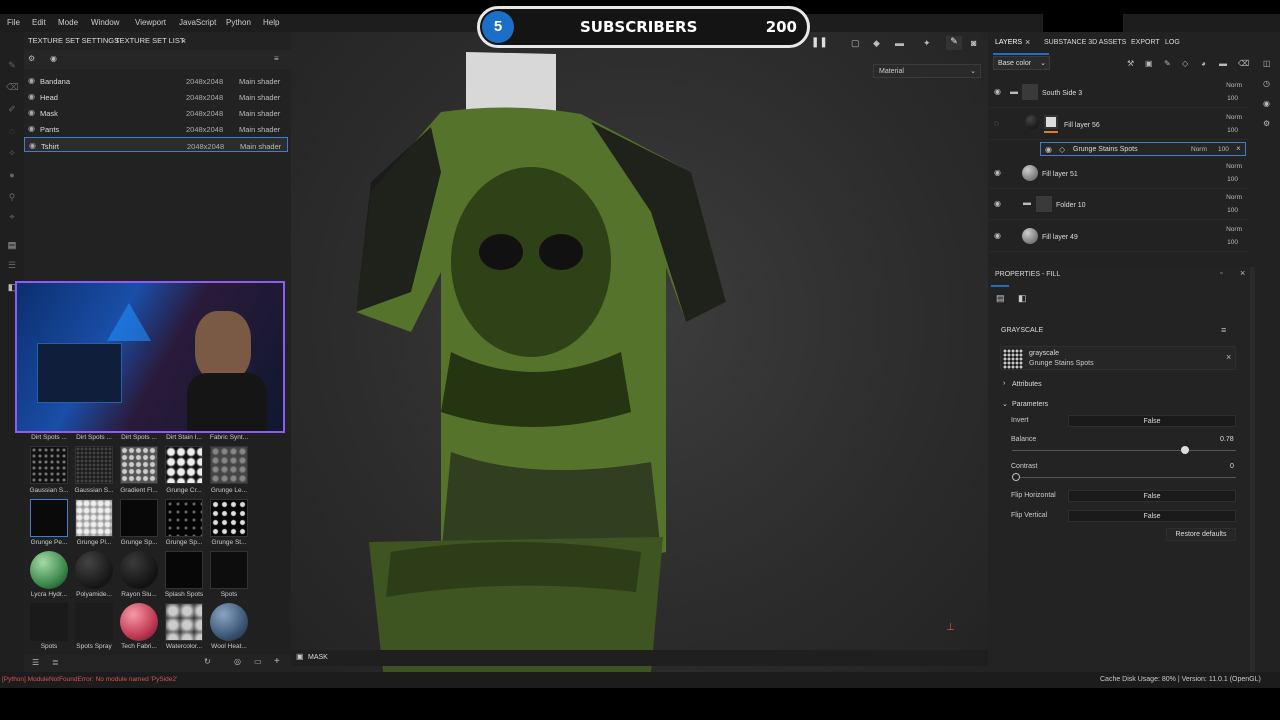  What do you see at coordinates (1227, 439) in the screenshot?
I see `balance-value: 0.78` at bounding box center [1227, 439].